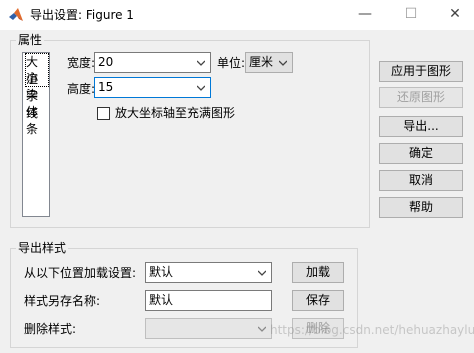 The height and width of the screenshot is (353, 474). What do you see at coordinates (82, 15) in the screenshot?
I see `window-title: 导出设置: Figure 1` at bounding box center [82, 15].